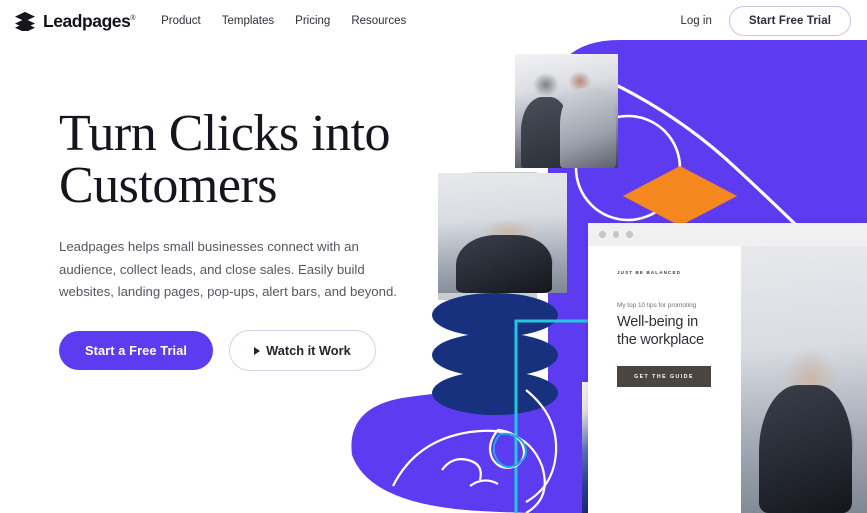  What do you see at coordinates (133, 18) in the screenshot?
I see `logo-trademark: ®` at bounding box center [133, 18].